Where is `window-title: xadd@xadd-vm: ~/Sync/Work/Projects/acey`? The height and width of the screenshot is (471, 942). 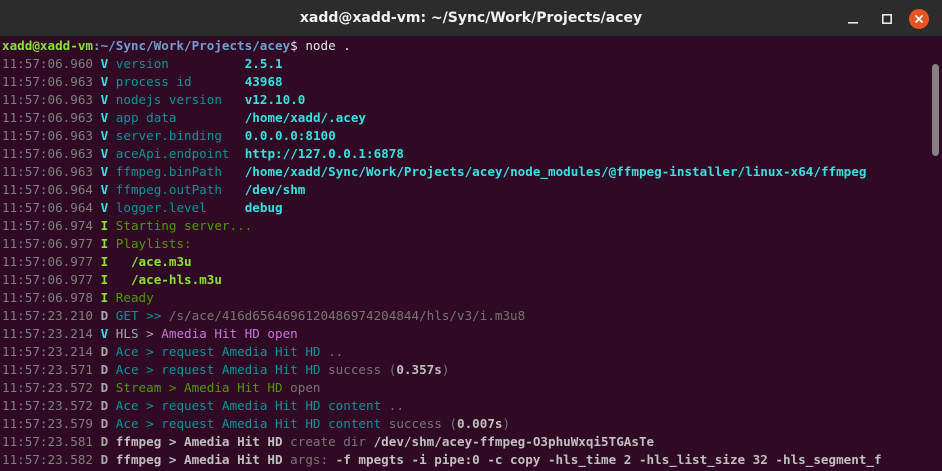
window-title: xadd@xadd-vm: ~/Sync/Work/Projects/acey is located at coordinates (471, 18).